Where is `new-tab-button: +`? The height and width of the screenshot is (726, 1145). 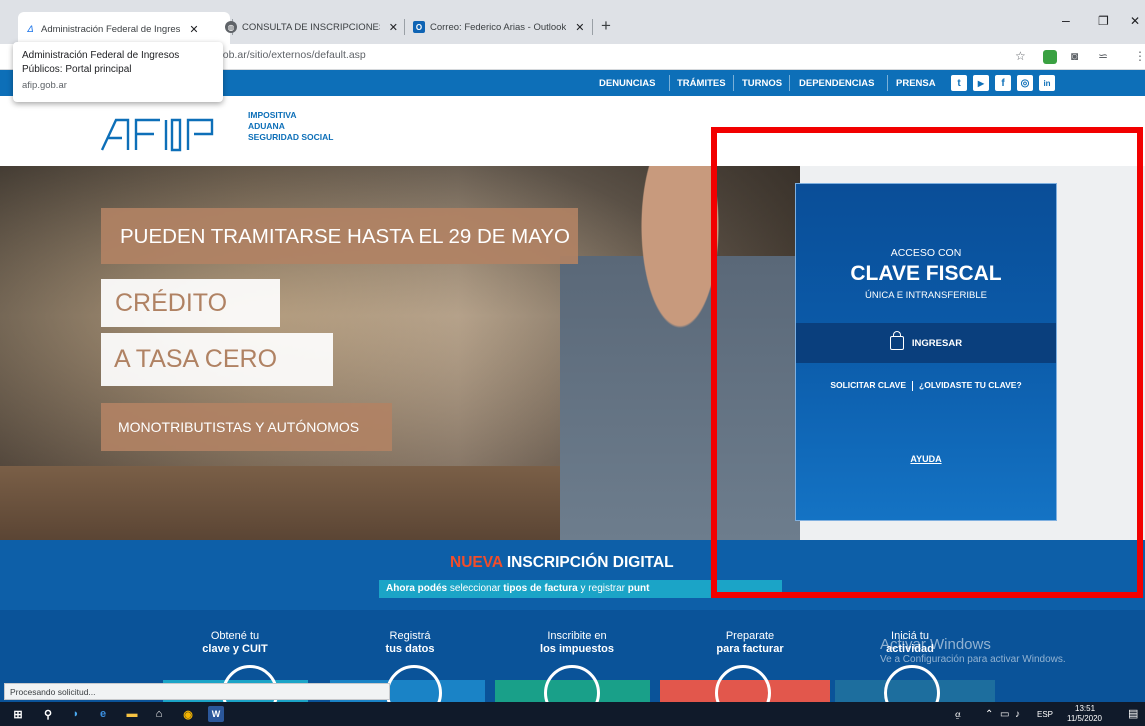 new-tab-button: + is located at coordinates (606, 25).